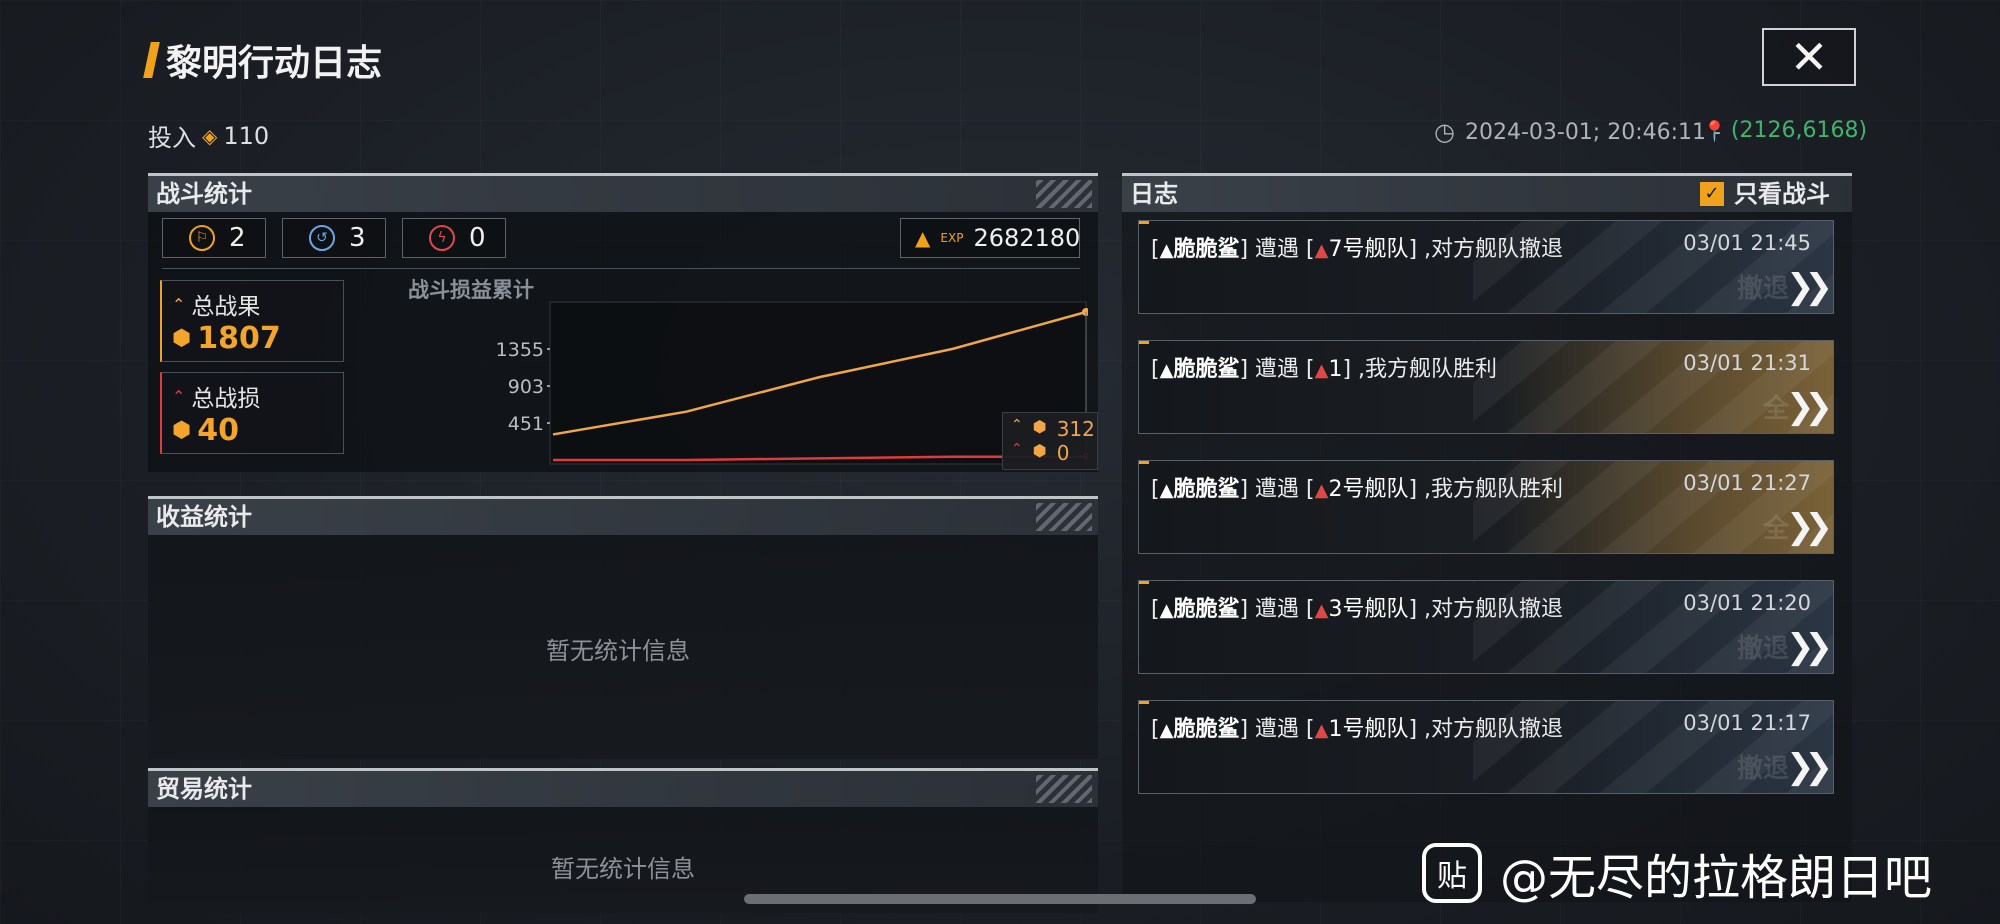 This screenshot has height=924, width=2000. What do you see at coordinates (623, 627) in the screenshot?
I see `income-panel: 收益统计 暂无统计信息` at bounding box center [623, 627].